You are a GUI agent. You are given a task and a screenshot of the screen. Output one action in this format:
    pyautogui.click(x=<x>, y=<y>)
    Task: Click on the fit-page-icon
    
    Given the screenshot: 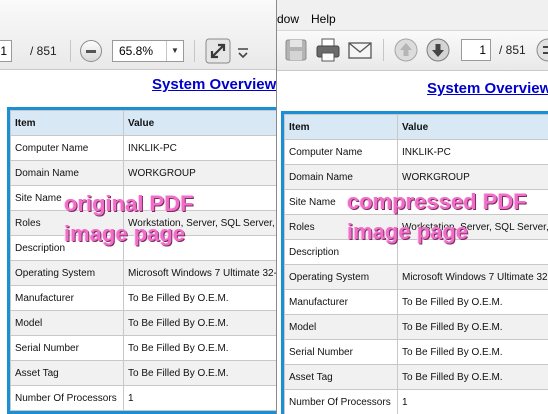 What is the action you would take?
    pyautogui.click(x=542, y=50)
    